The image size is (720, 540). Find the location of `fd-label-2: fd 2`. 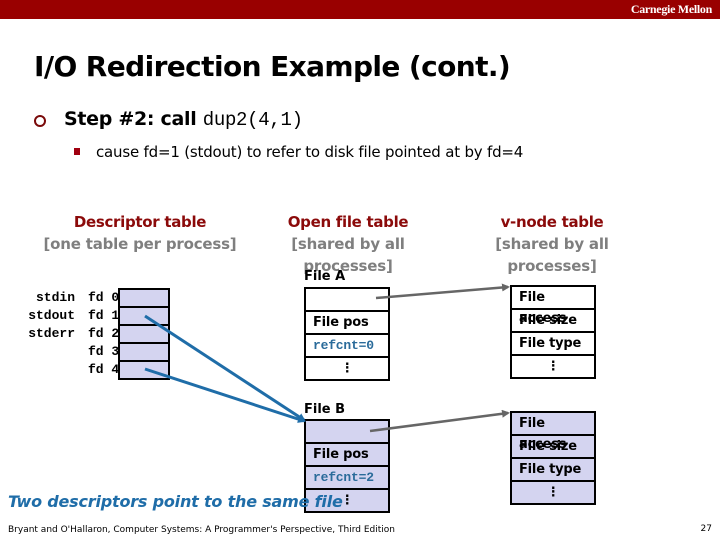

fd-label-2: fd 2 is located at coordinates (104, 333).